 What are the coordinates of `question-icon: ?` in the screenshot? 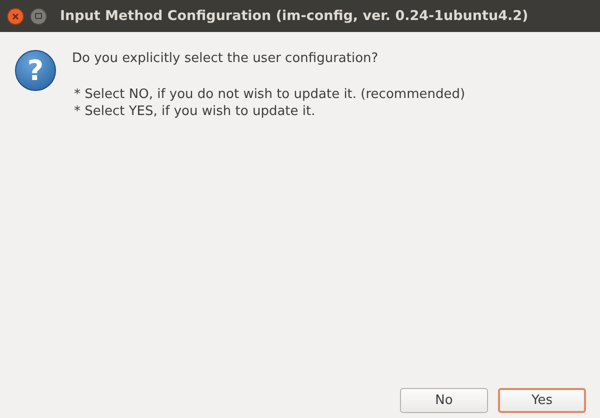 It's located at (35, 70).